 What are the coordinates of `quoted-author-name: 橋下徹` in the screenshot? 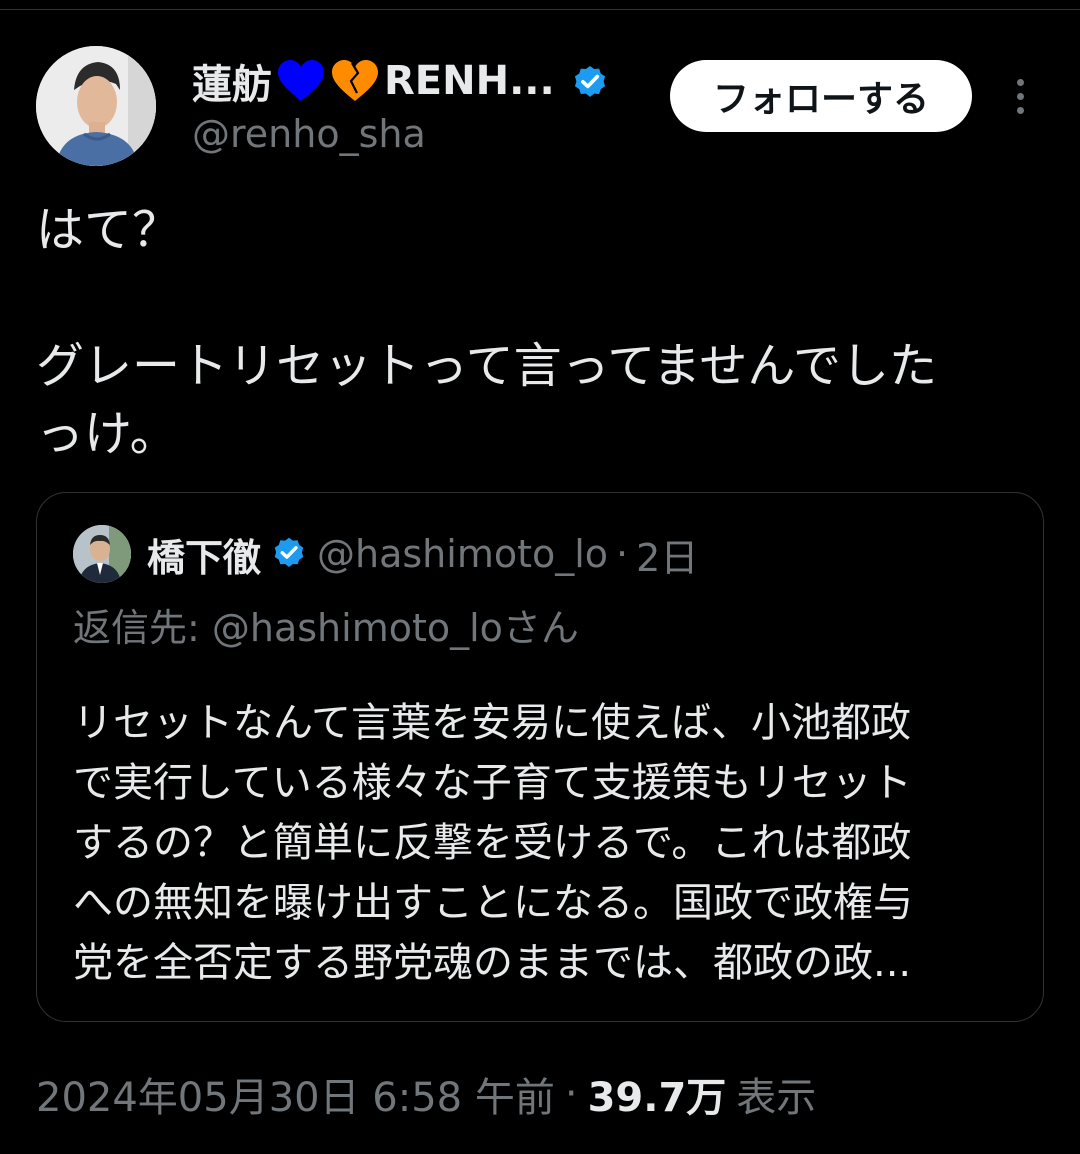 It's located at (204, 554).